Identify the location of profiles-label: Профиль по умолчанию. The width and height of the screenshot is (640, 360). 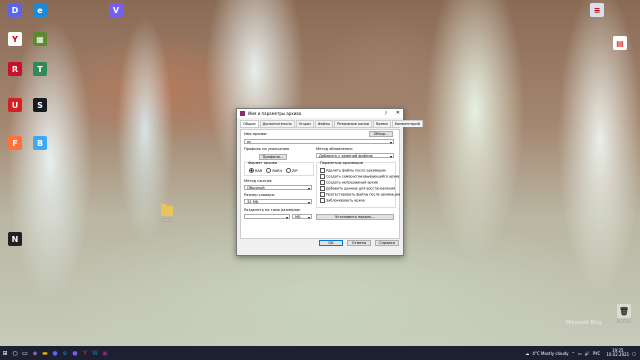
(267, 149).